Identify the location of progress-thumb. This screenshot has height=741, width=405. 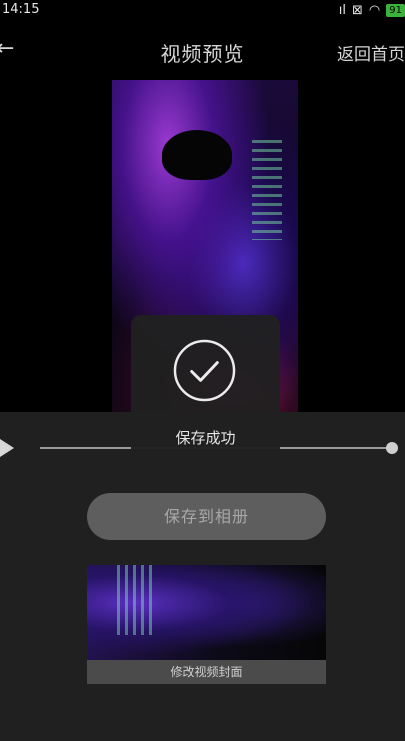
(392, 448).